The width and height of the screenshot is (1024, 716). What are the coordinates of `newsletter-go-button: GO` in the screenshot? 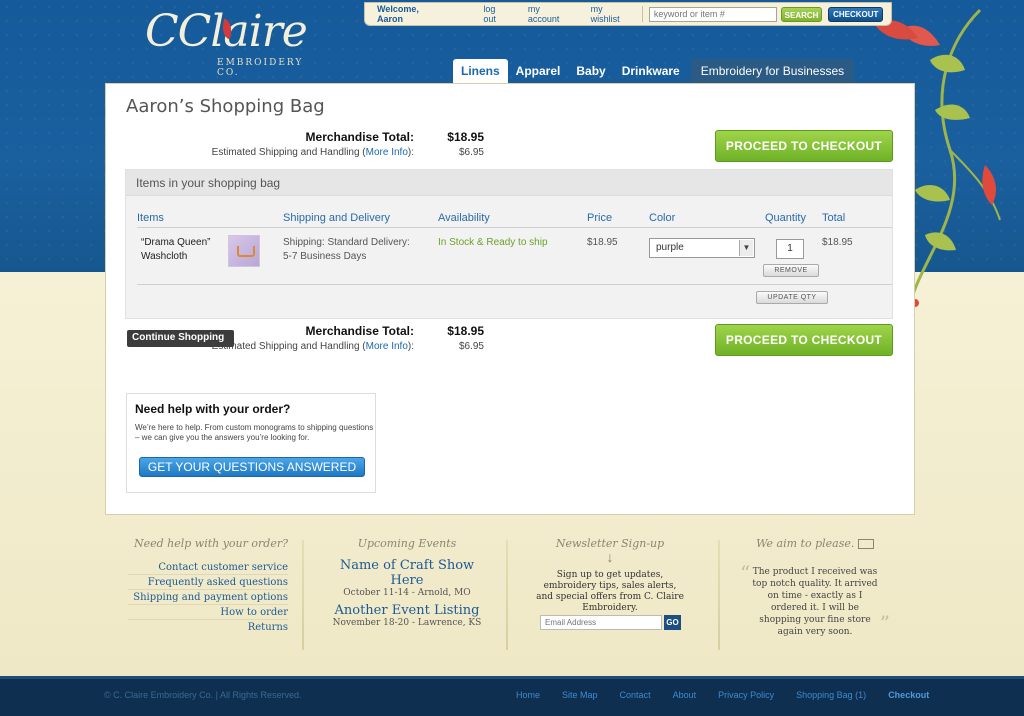 It's located at (672, 622).